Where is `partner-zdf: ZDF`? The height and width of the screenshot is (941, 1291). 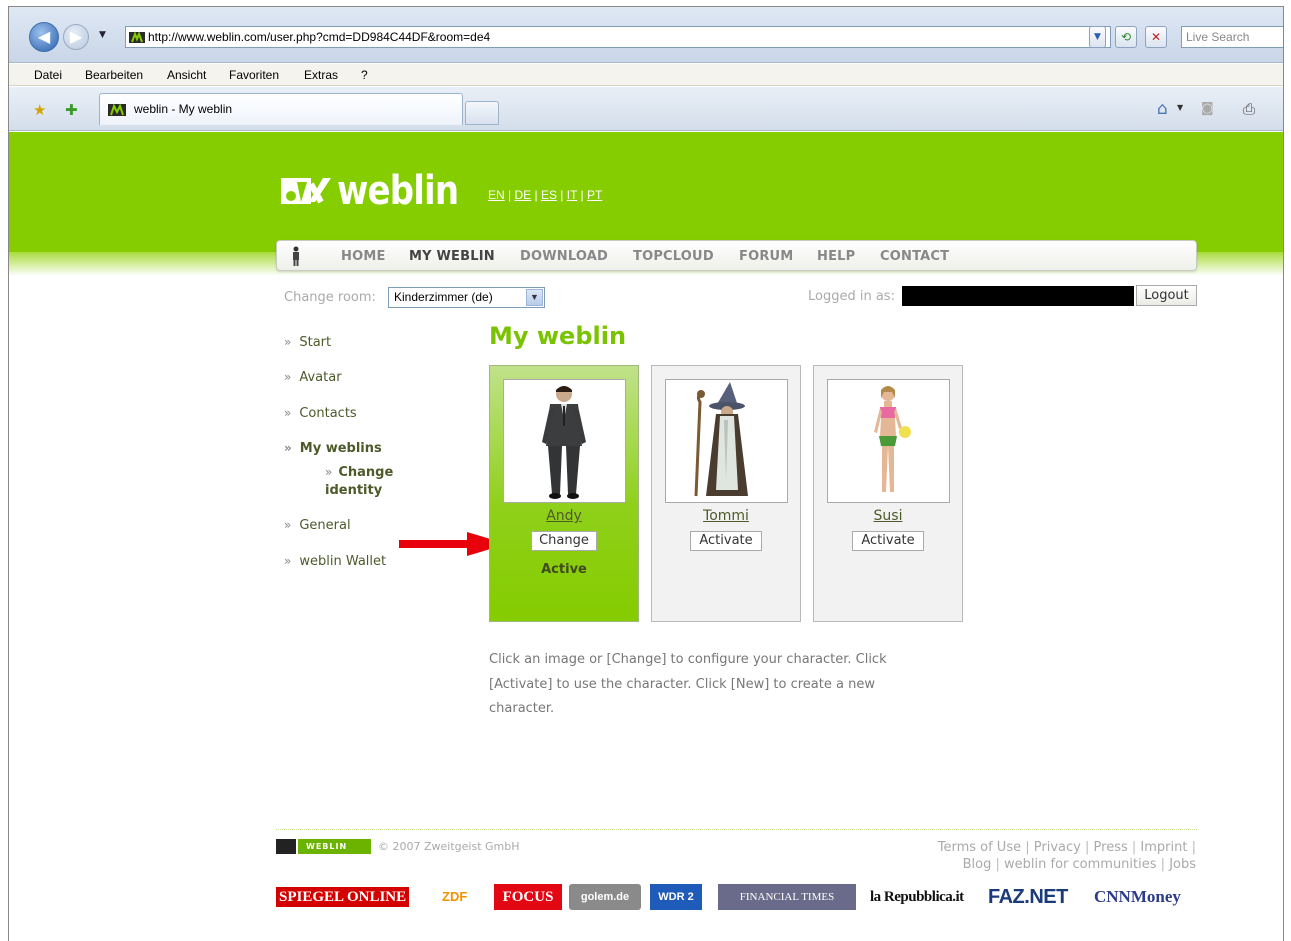 partner-zdf: ZDF is located at coordinates (464, 897).